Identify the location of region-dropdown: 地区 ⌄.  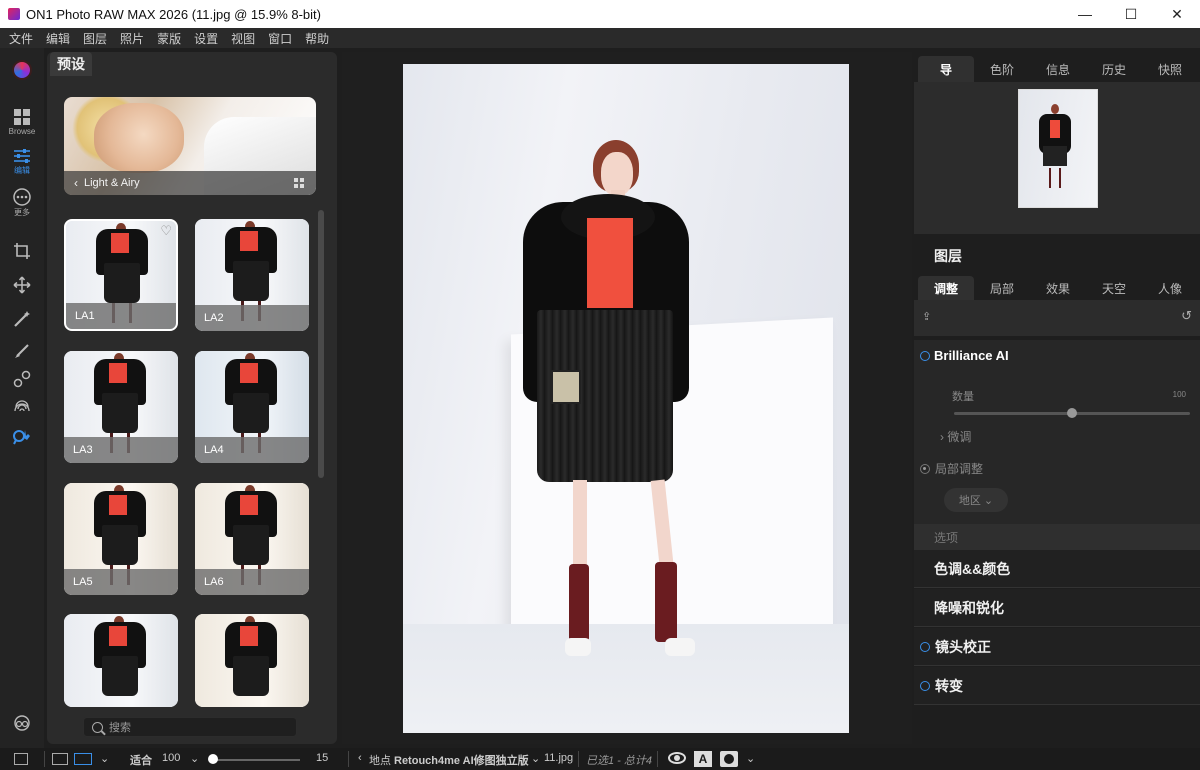
(976, 500).